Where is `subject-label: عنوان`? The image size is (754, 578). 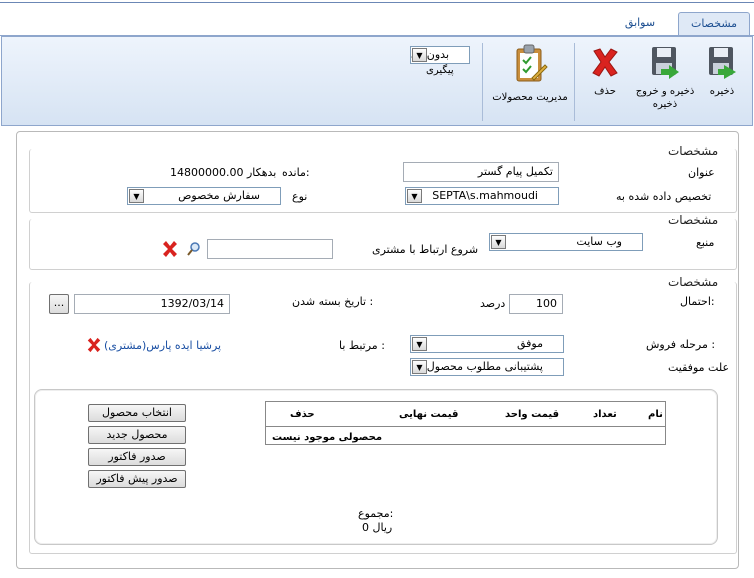
subject-label: عنوان is located at coordinates (701, 172).